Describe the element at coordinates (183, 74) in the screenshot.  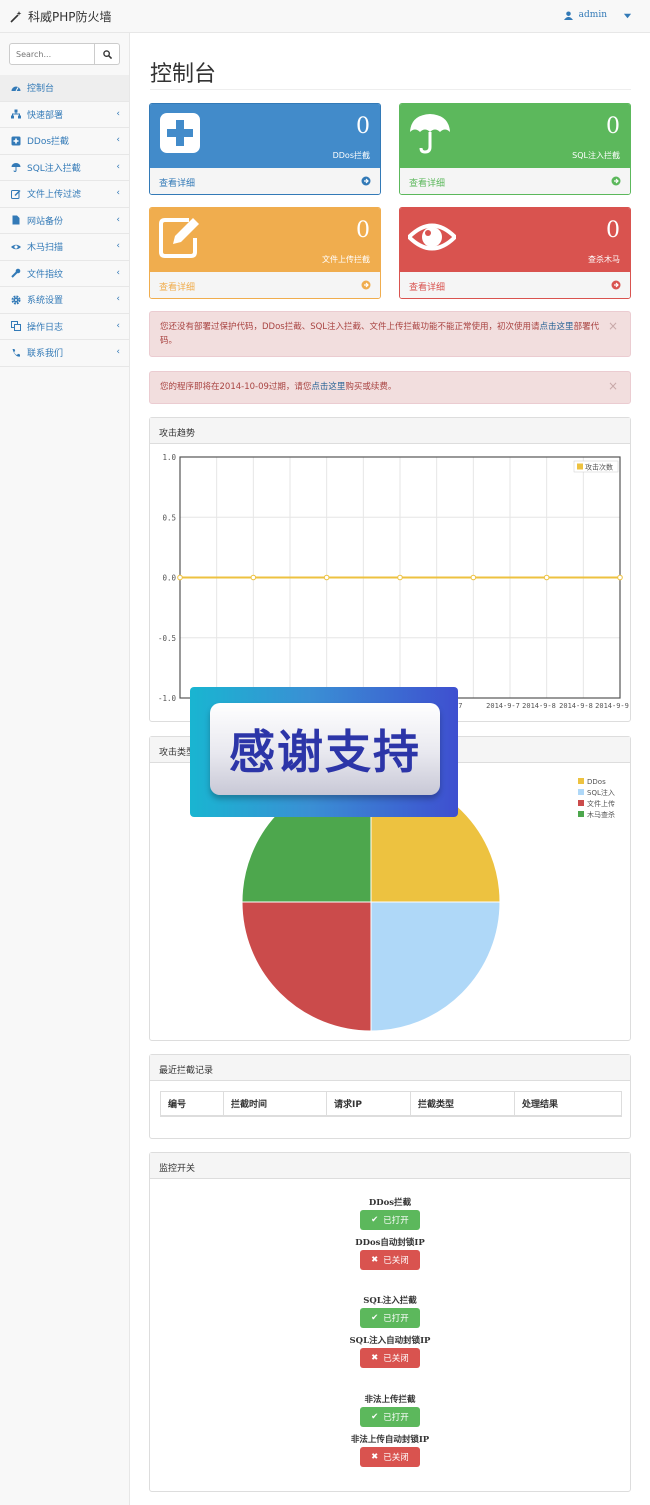
I see `page-title: 控制台` at that location.